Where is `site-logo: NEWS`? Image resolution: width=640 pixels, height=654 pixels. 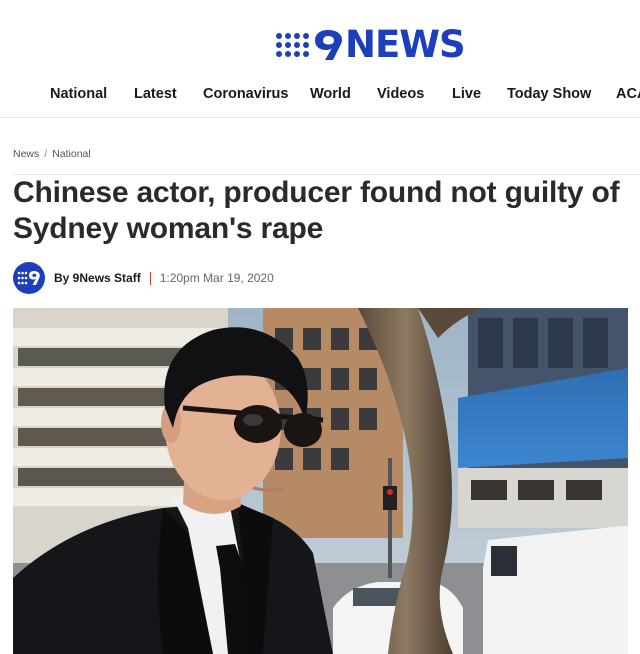
site-logo: NEWS is located at coordinates (371, 44).